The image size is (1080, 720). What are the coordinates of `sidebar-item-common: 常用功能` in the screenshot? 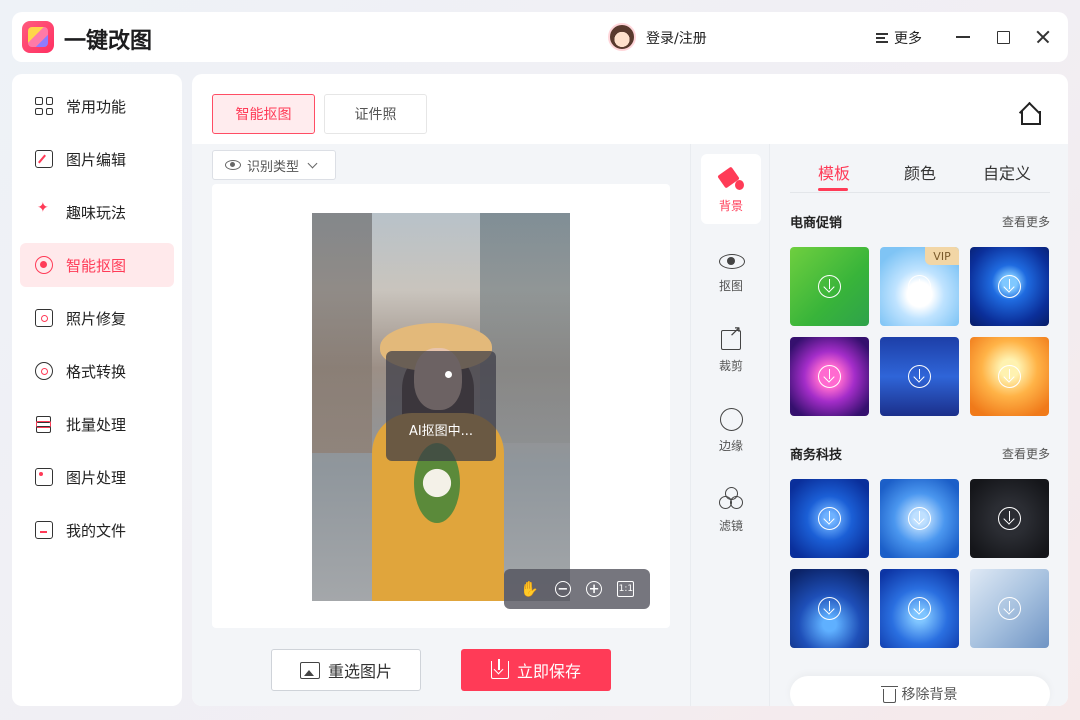 It's located at (97, 106).